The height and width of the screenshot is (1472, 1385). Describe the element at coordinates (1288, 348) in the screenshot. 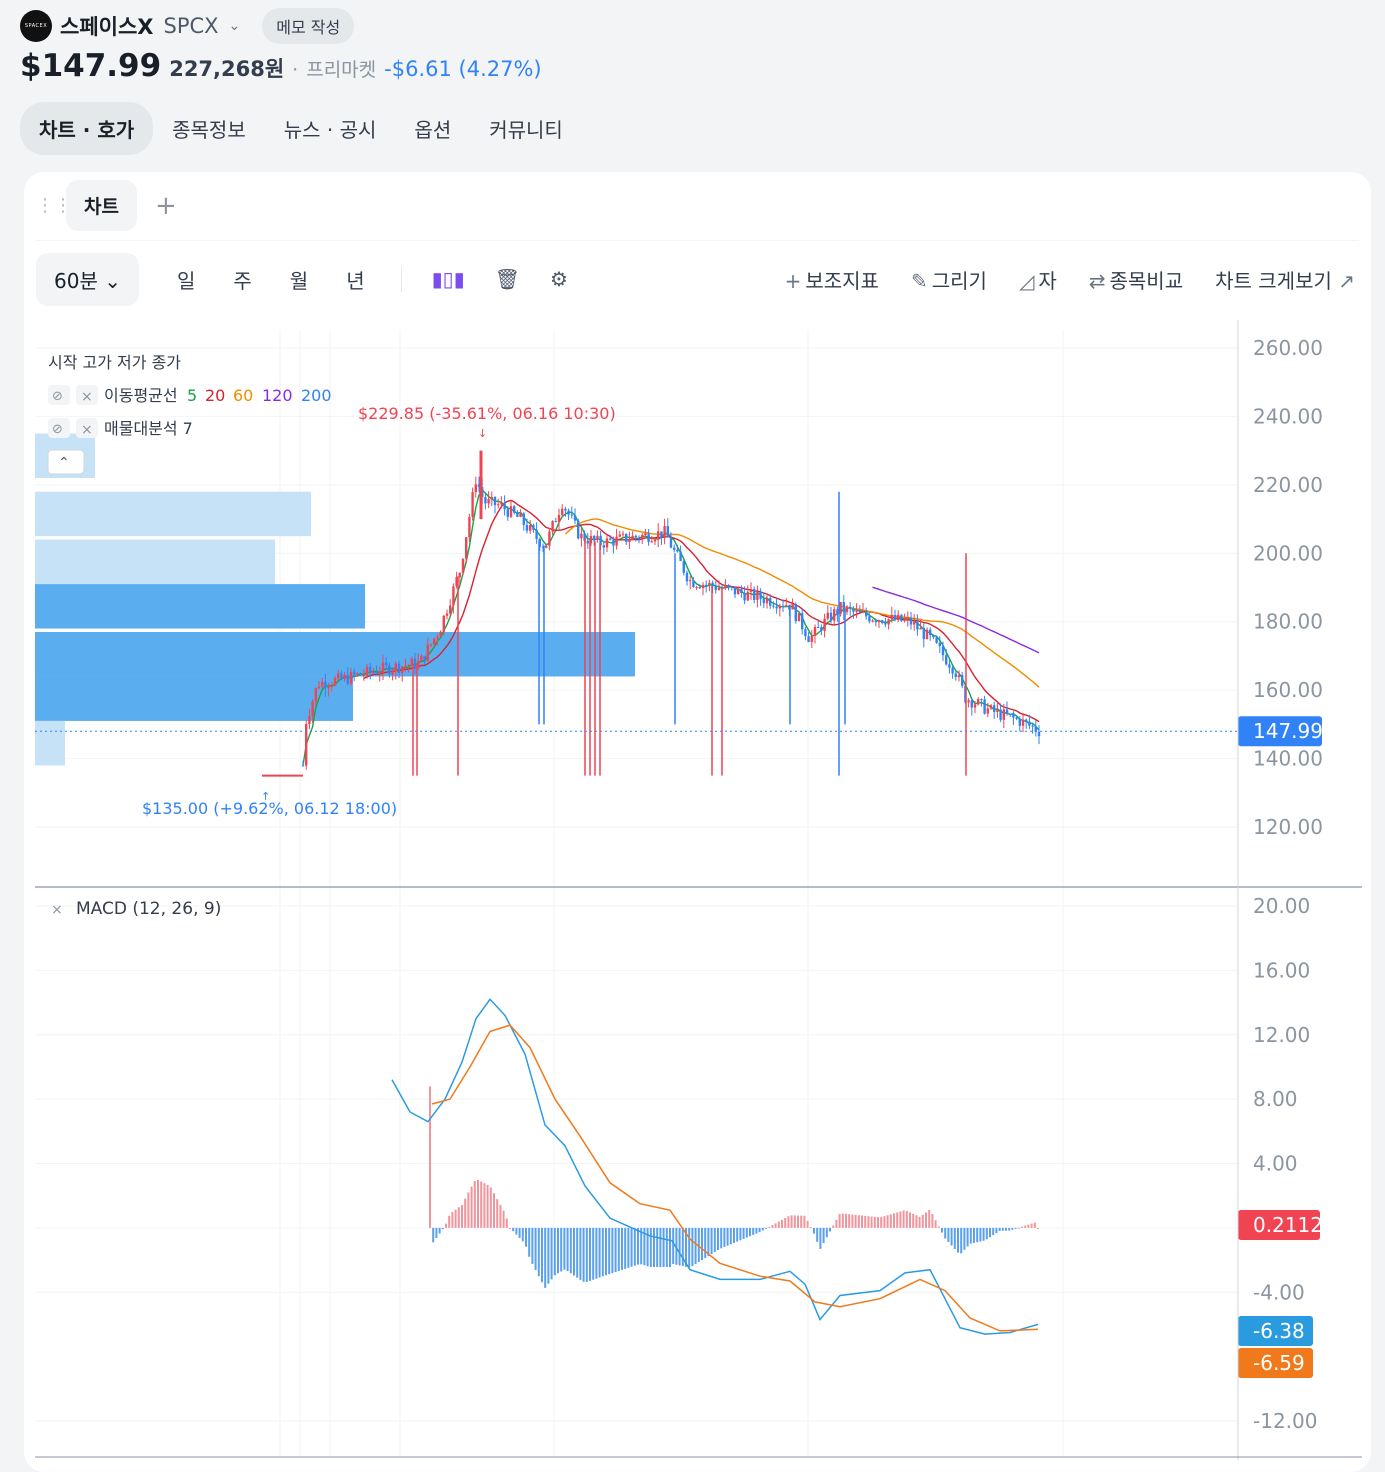

I see `y-tick-label: 260.00` at that location.